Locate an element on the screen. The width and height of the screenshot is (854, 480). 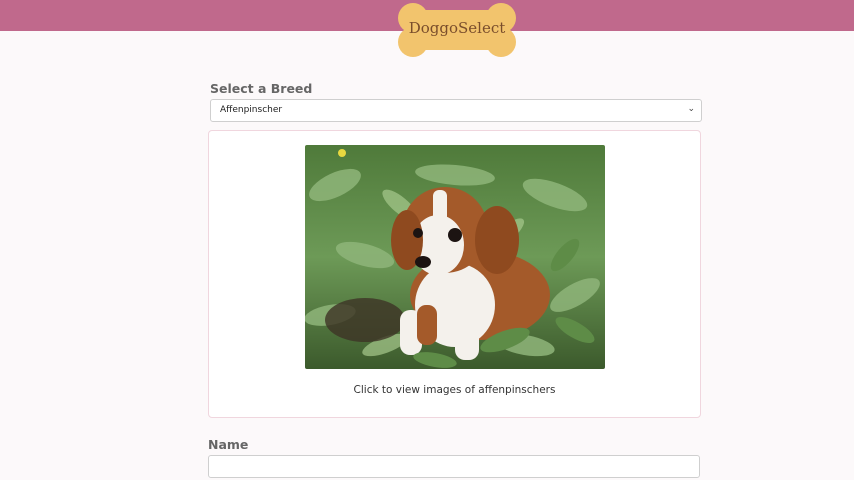
breed-select-value: Affenpinscher is located at coordinates (251, 110).